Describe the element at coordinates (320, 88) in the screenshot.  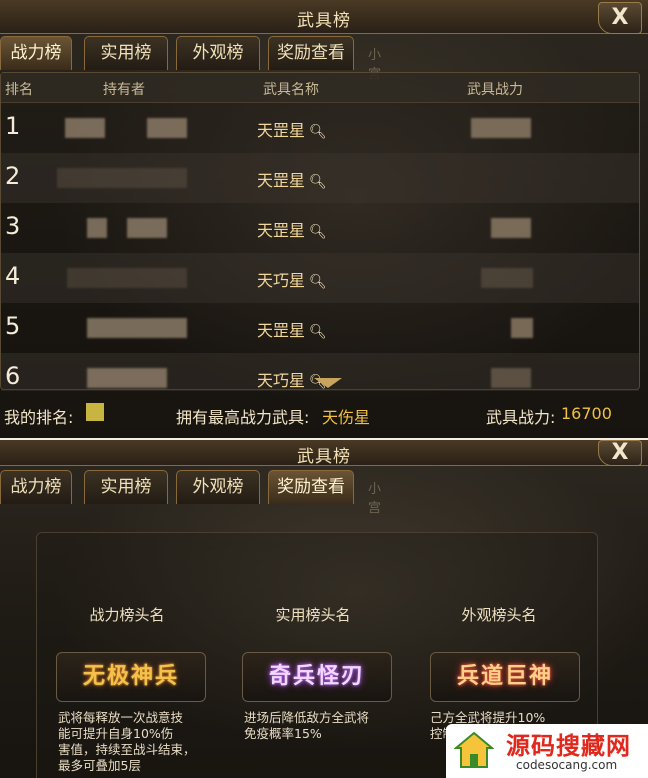
I see `table-header: 排名 持有者 武具名称 武具战力` at that location.